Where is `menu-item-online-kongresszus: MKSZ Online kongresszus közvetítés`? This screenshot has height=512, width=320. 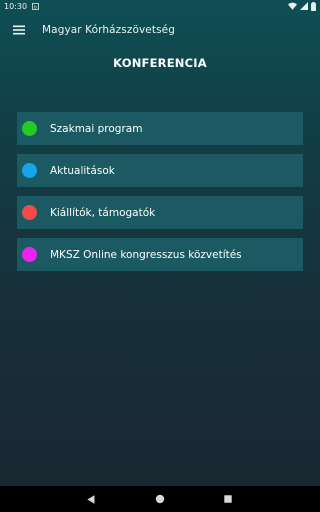 menu-item-online-kongresszus: MKSZ Online kongresszus közvetítés is located at coordinates (160, 254).